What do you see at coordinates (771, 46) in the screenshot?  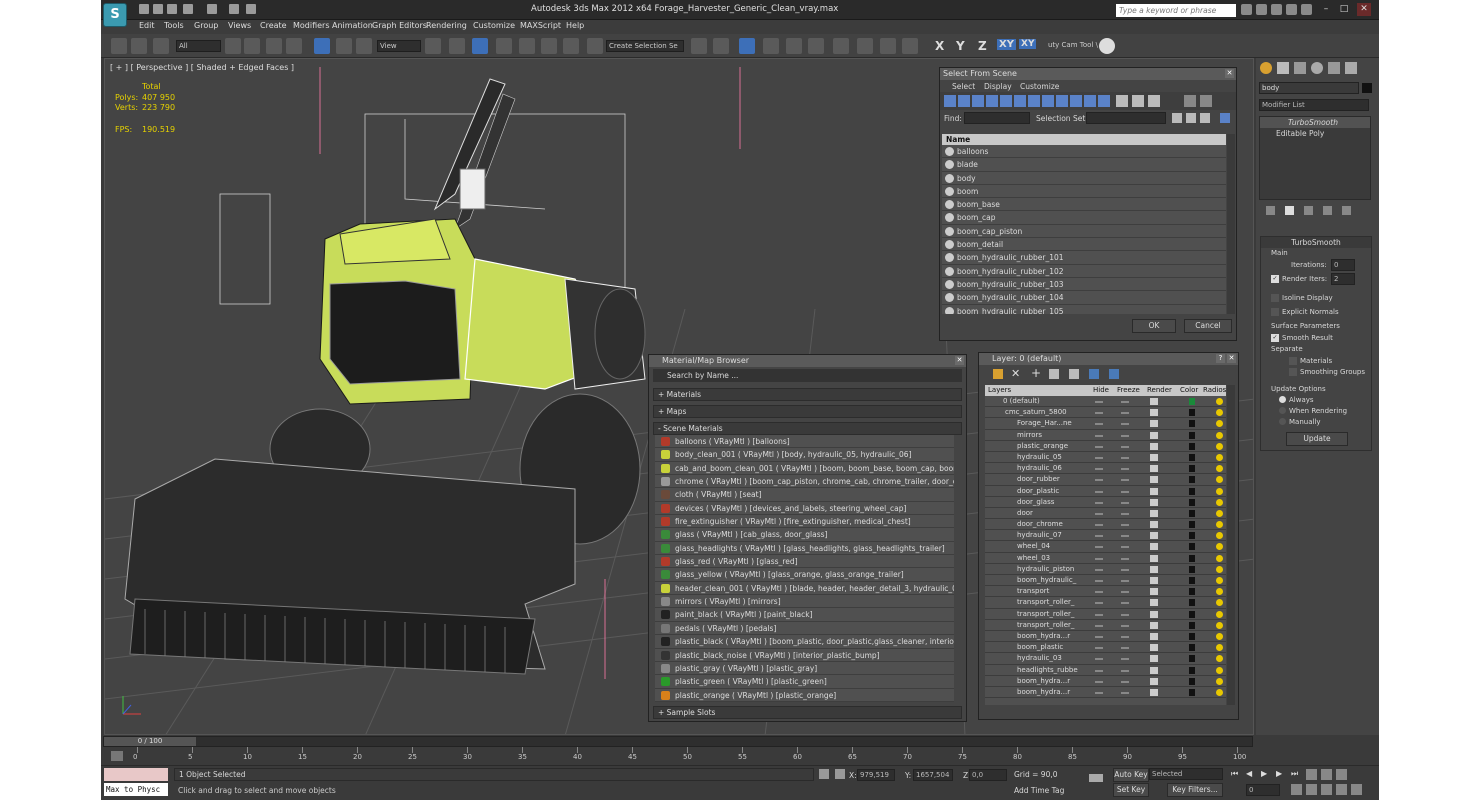 I see `graphite-ribbon-icon` at bounding box center [771, 46].